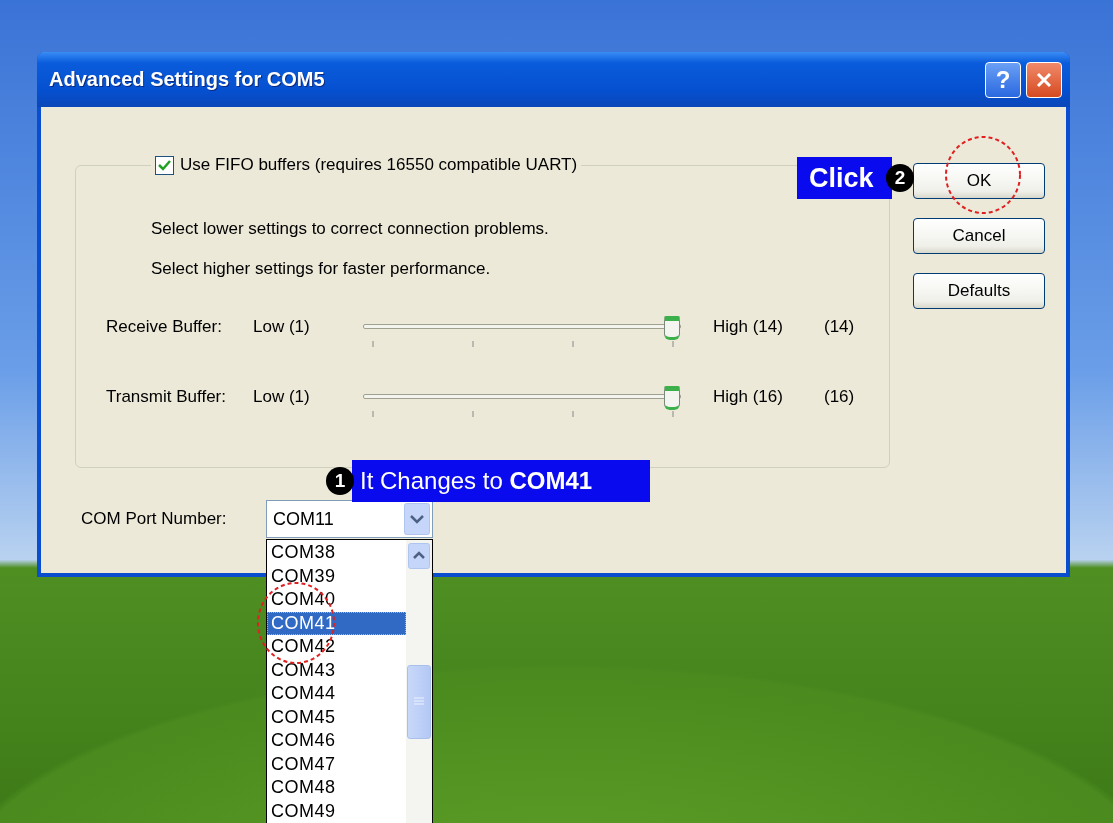 The height and width of the screenshot is (823, 1113). I want to click on grip-icon, so click(419, 702).